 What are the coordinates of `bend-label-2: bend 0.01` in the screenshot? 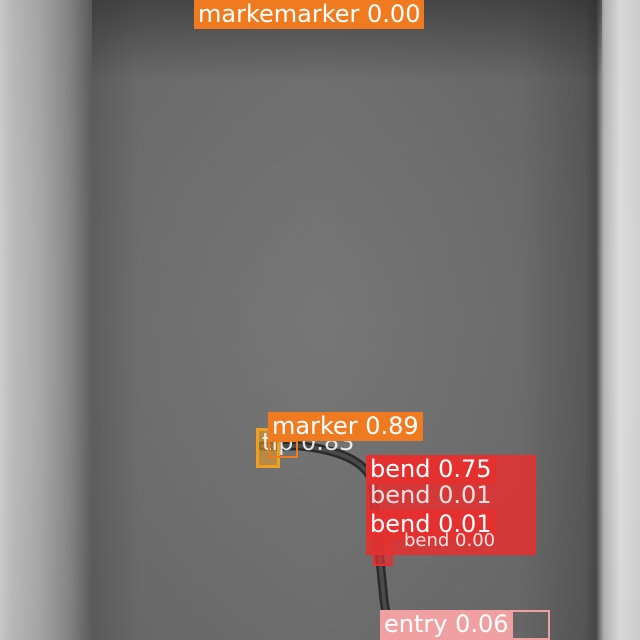 It's located at (431, 495).